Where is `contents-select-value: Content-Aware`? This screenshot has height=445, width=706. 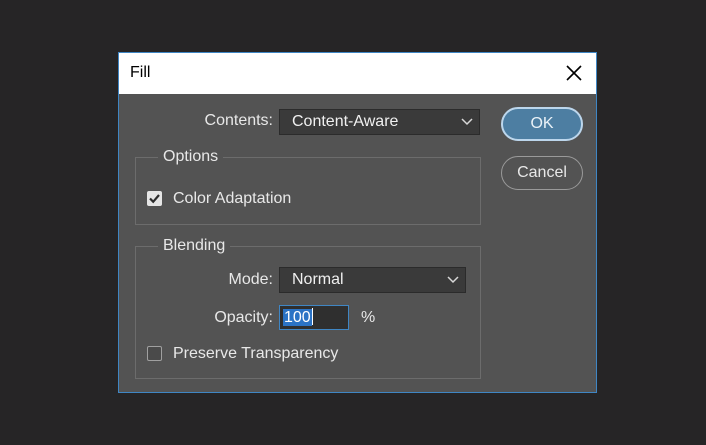 contents-select-value: Content-Aware is located at coordinates (345, 121).